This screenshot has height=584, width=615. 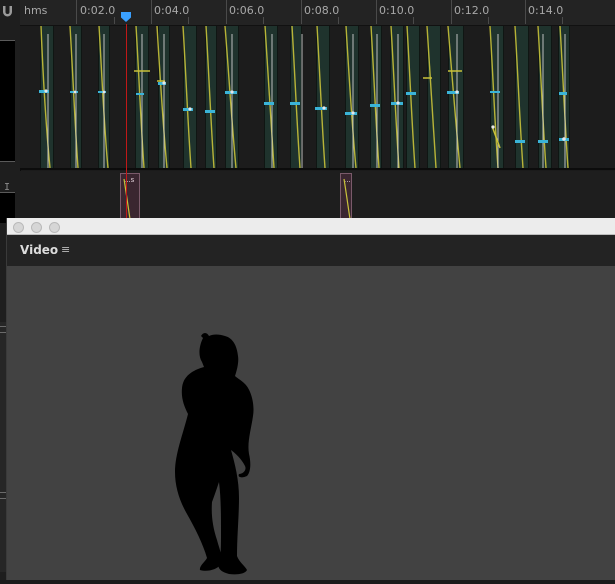 I want to click on character-silhouette, so click(x=214, y=454).